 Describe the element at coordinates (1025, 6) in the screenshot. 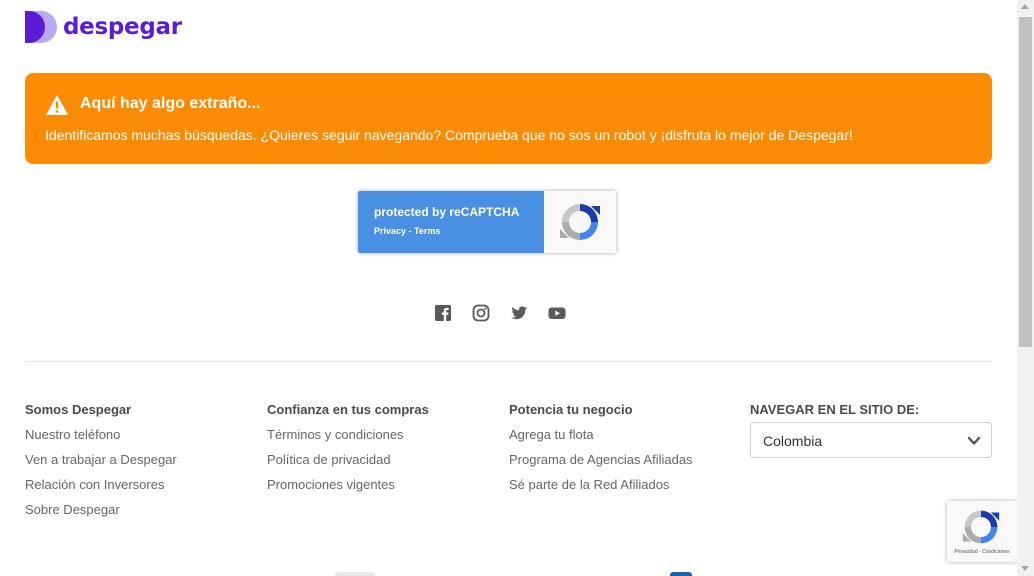

I see `scroll-up-arrow-icon` at that location.